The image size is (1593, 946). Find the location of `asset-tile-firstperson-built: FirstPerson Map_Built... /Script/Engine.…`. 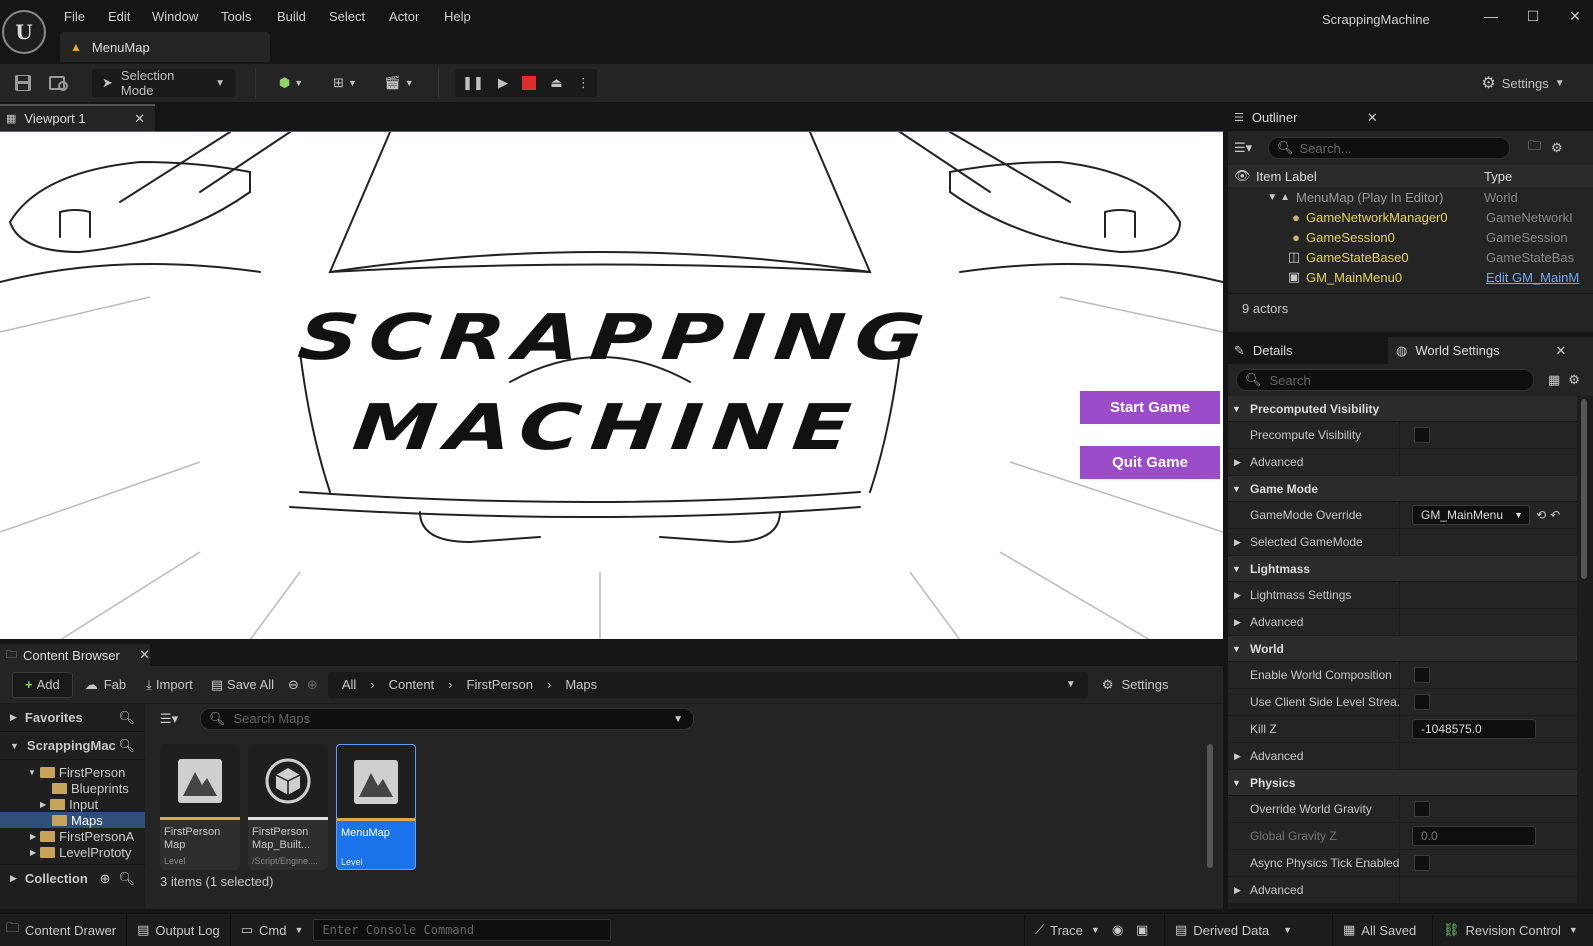

asset-tile-firstperson-built: FirstPerson Map_Built... /Script/Engine.… is located at coordinates (288, 807).